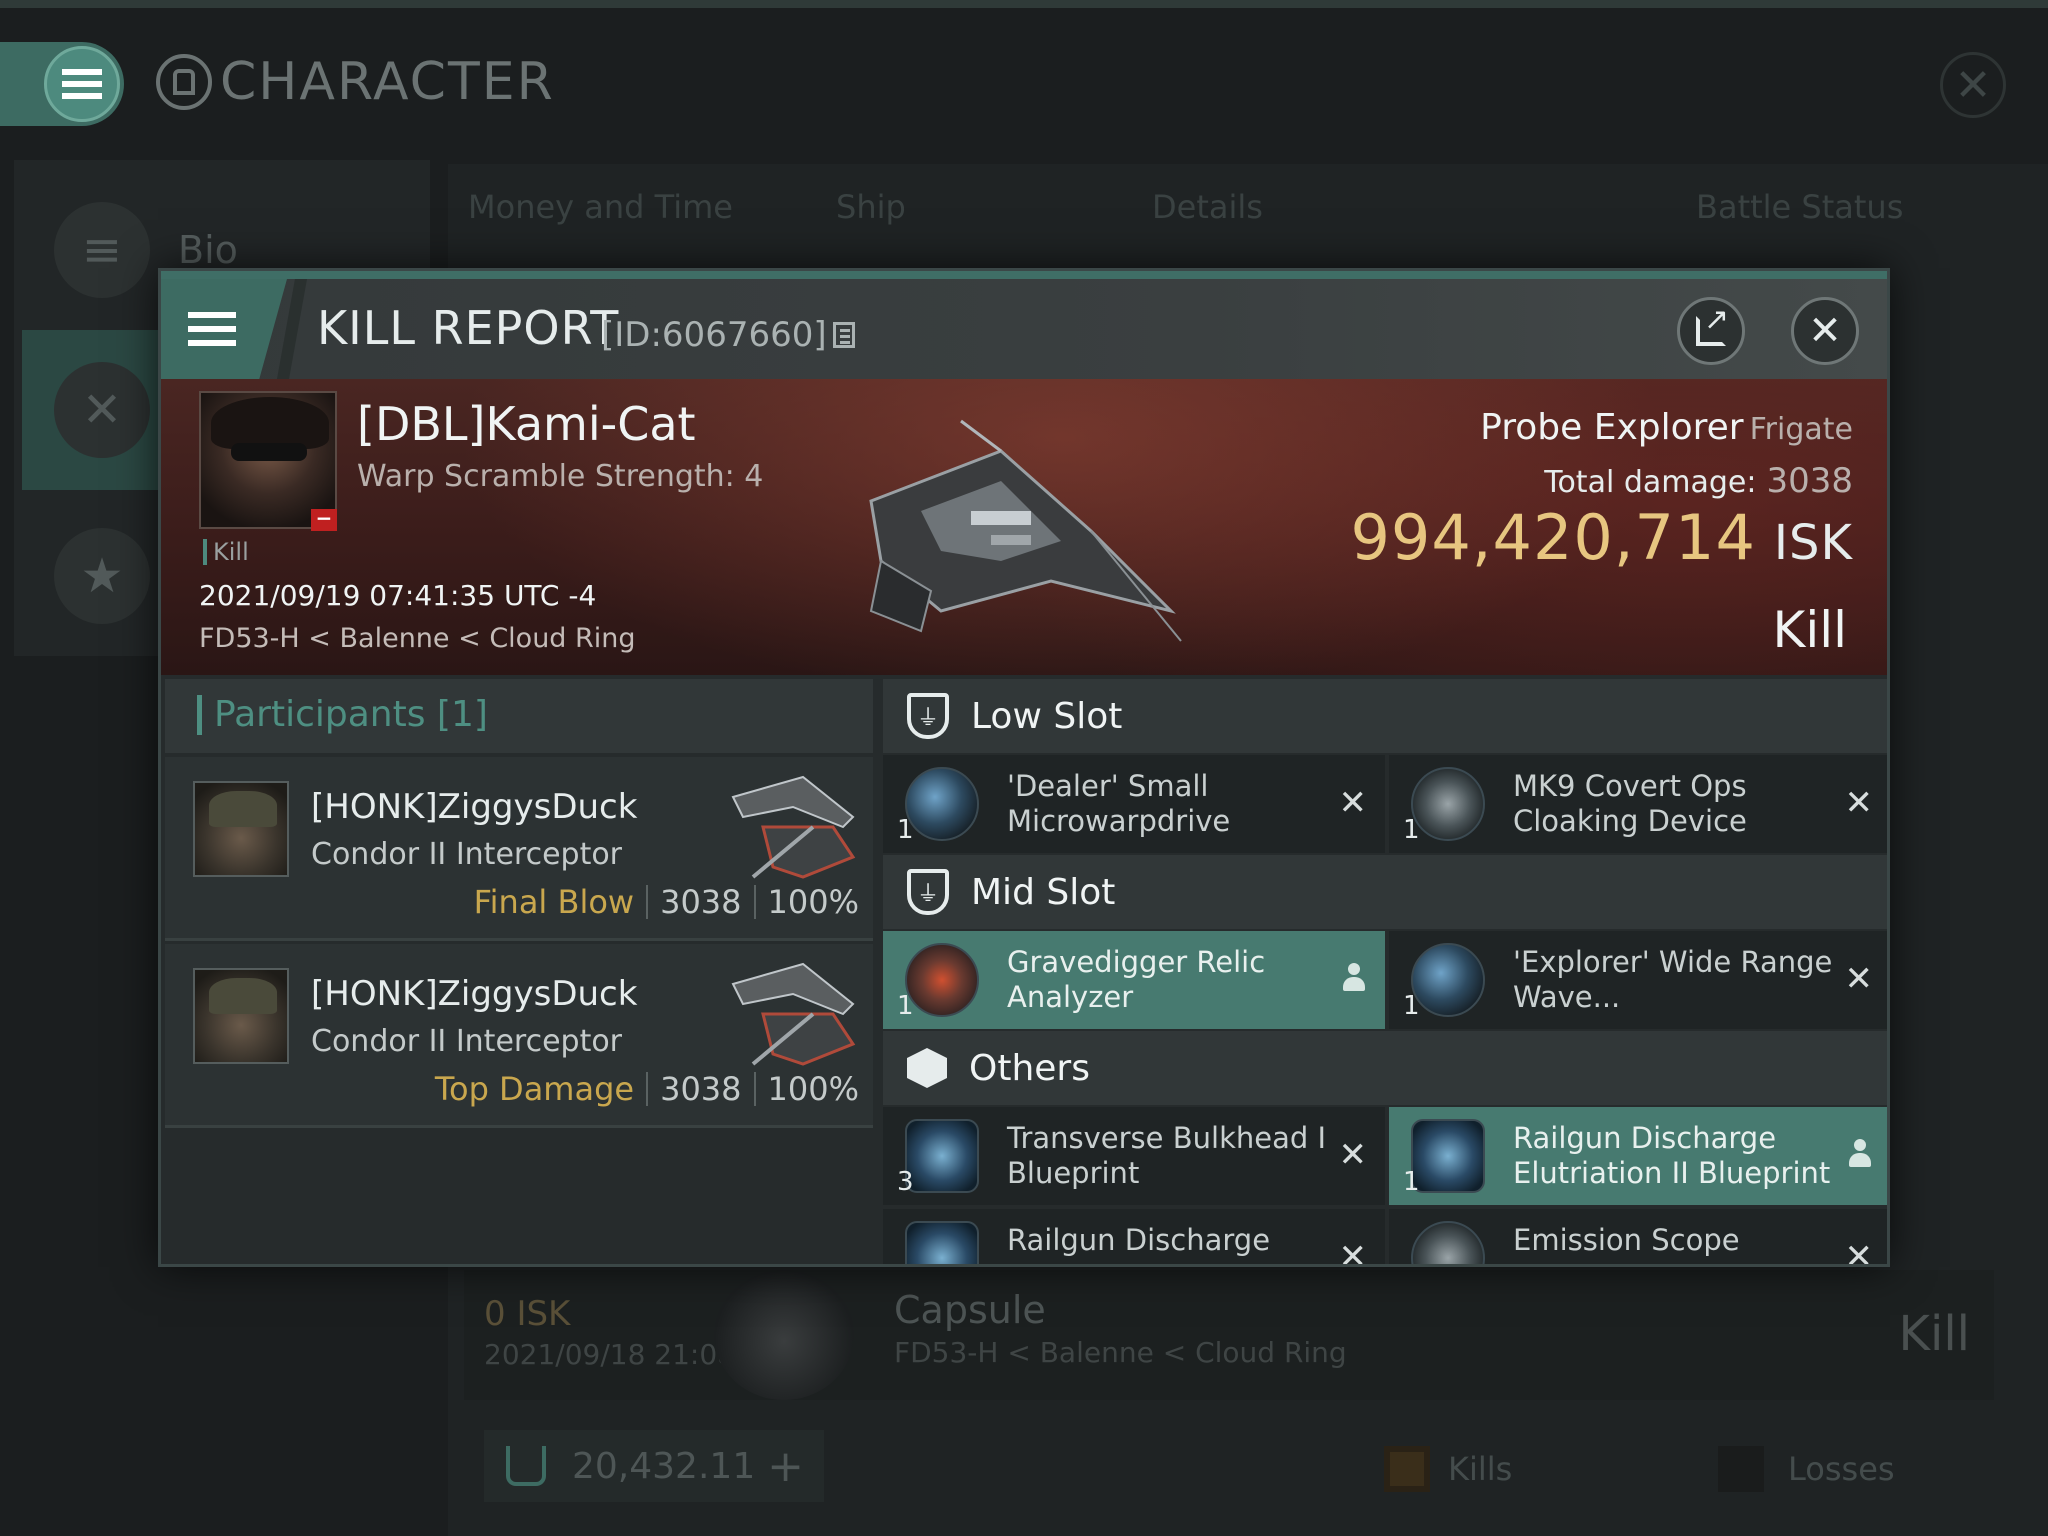 The height and width of the screenshot is (1536, 2048). I want to click on item-name: Emission Scope, so click(1626, 1240).